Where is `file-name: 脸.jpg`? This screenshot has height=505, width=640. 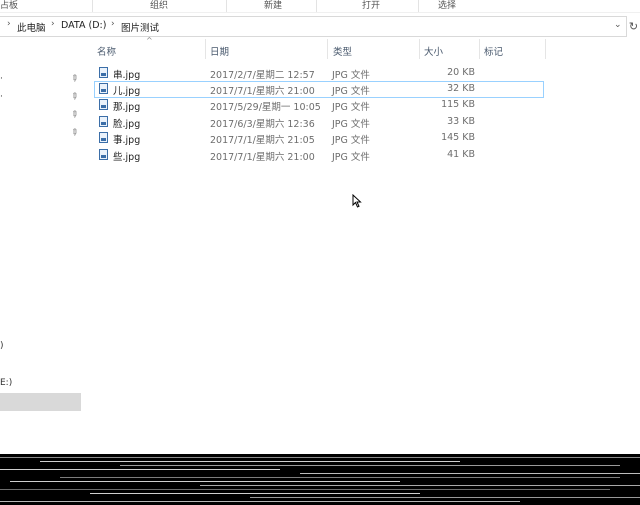 file-name: 脸.jpg is located at coordinates (127, 124).